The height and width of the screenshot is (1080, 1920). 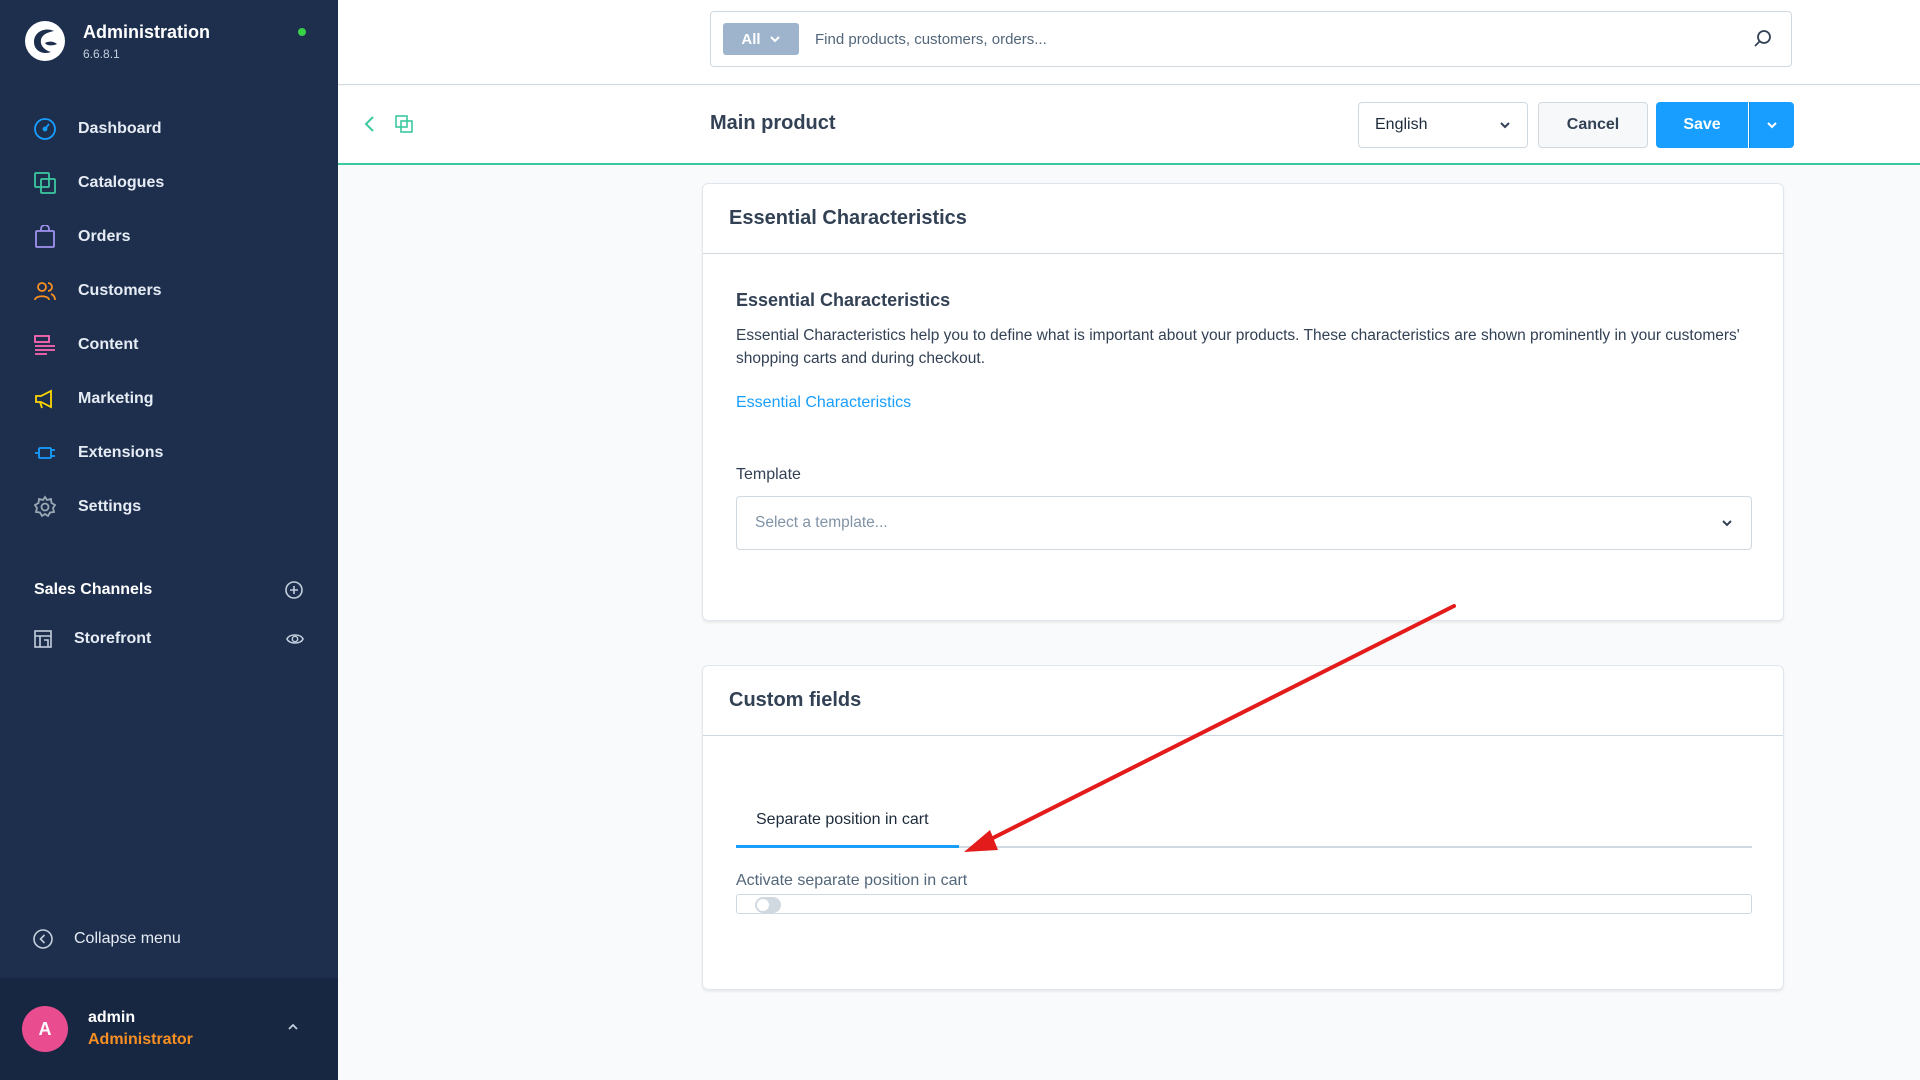 What do you see at coordinates (169, 237) in the screenshot?
I see `sidebar-item-orders: Orders` at bounding box center [169, 237].